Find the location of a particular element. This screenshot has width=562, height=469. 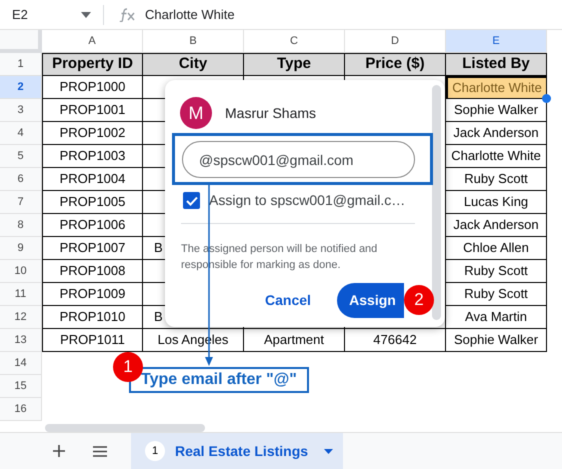

row-header: 5 is located at coordinates (21, 156).